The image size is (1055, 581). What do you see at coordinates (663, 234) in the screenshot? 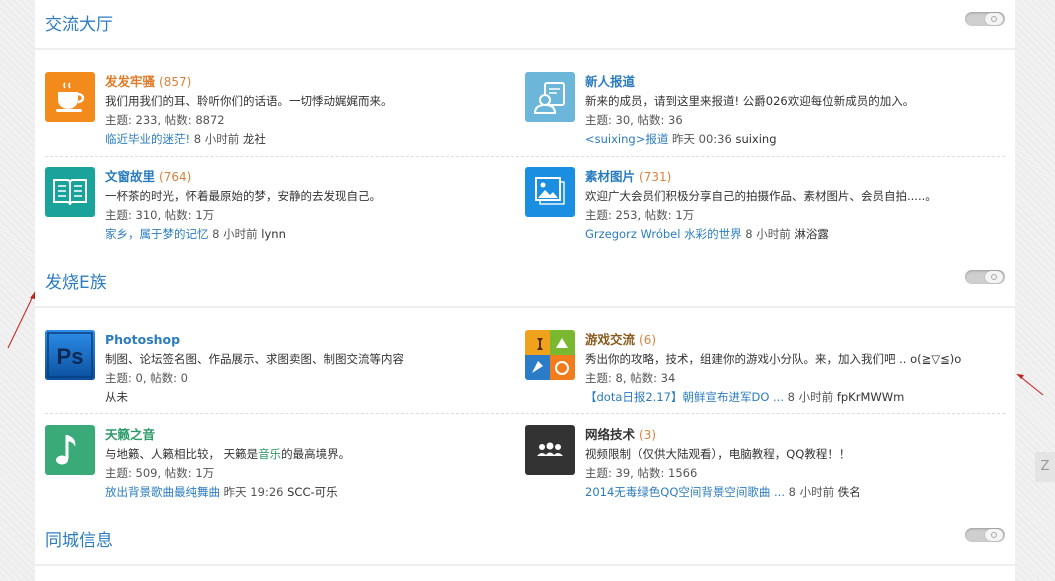
I see `last-post-link: Grzegorz Wróbel 水彩的世界` at bounding box center [663, 234].